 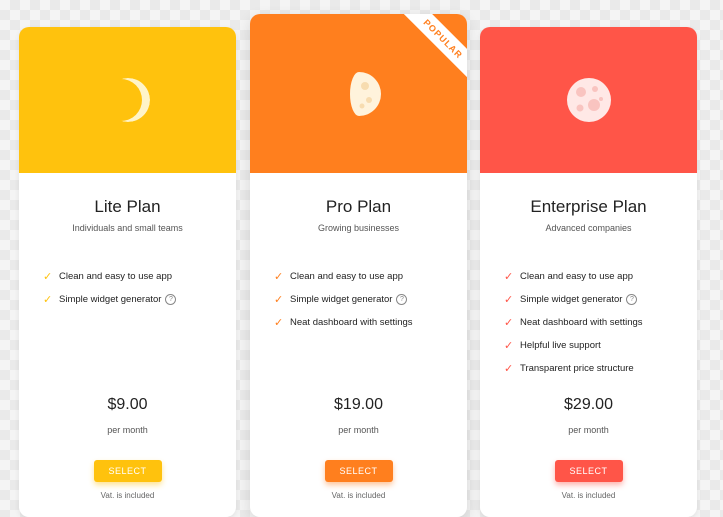 I want to click on popular-badge: POPULAR, so click(x=433, y=48).